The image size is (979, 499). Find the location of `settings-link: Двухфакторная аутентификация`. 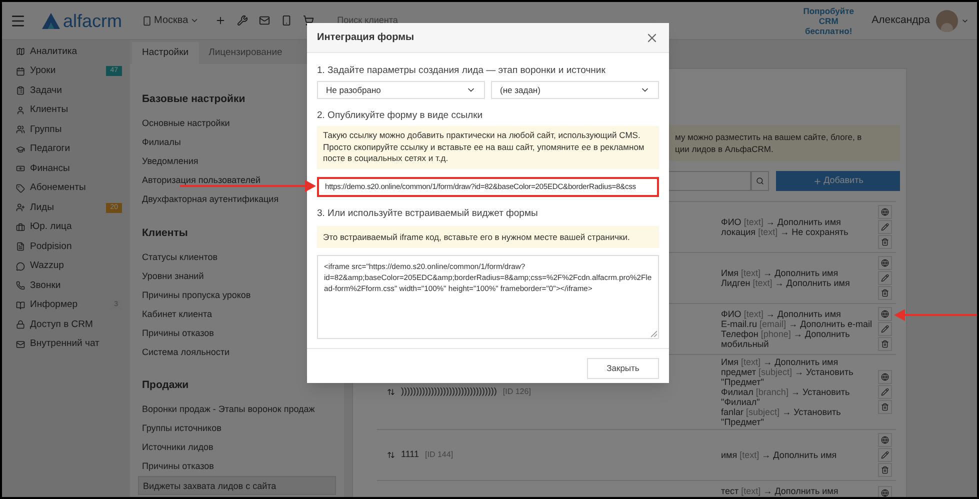

settings-link: Двухфакторная аутентификация is located at coordinates (210, 199).